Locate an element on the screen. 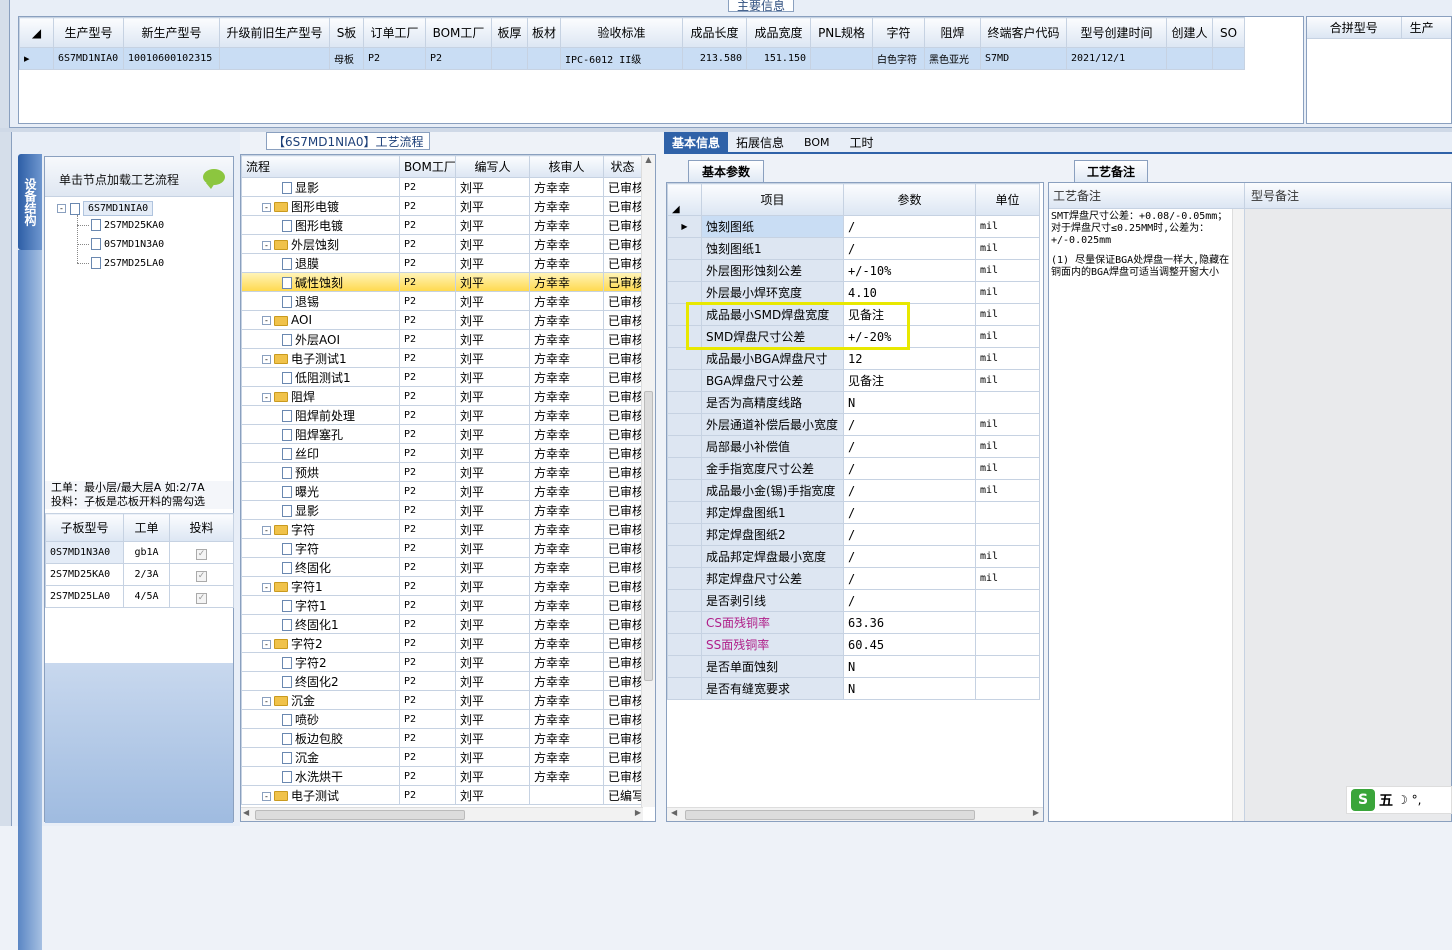 Image resolution: width=1452 pixels, height=950 pixels. tab-extended-info: 拓展信息 is located at coordinates (760, 143).